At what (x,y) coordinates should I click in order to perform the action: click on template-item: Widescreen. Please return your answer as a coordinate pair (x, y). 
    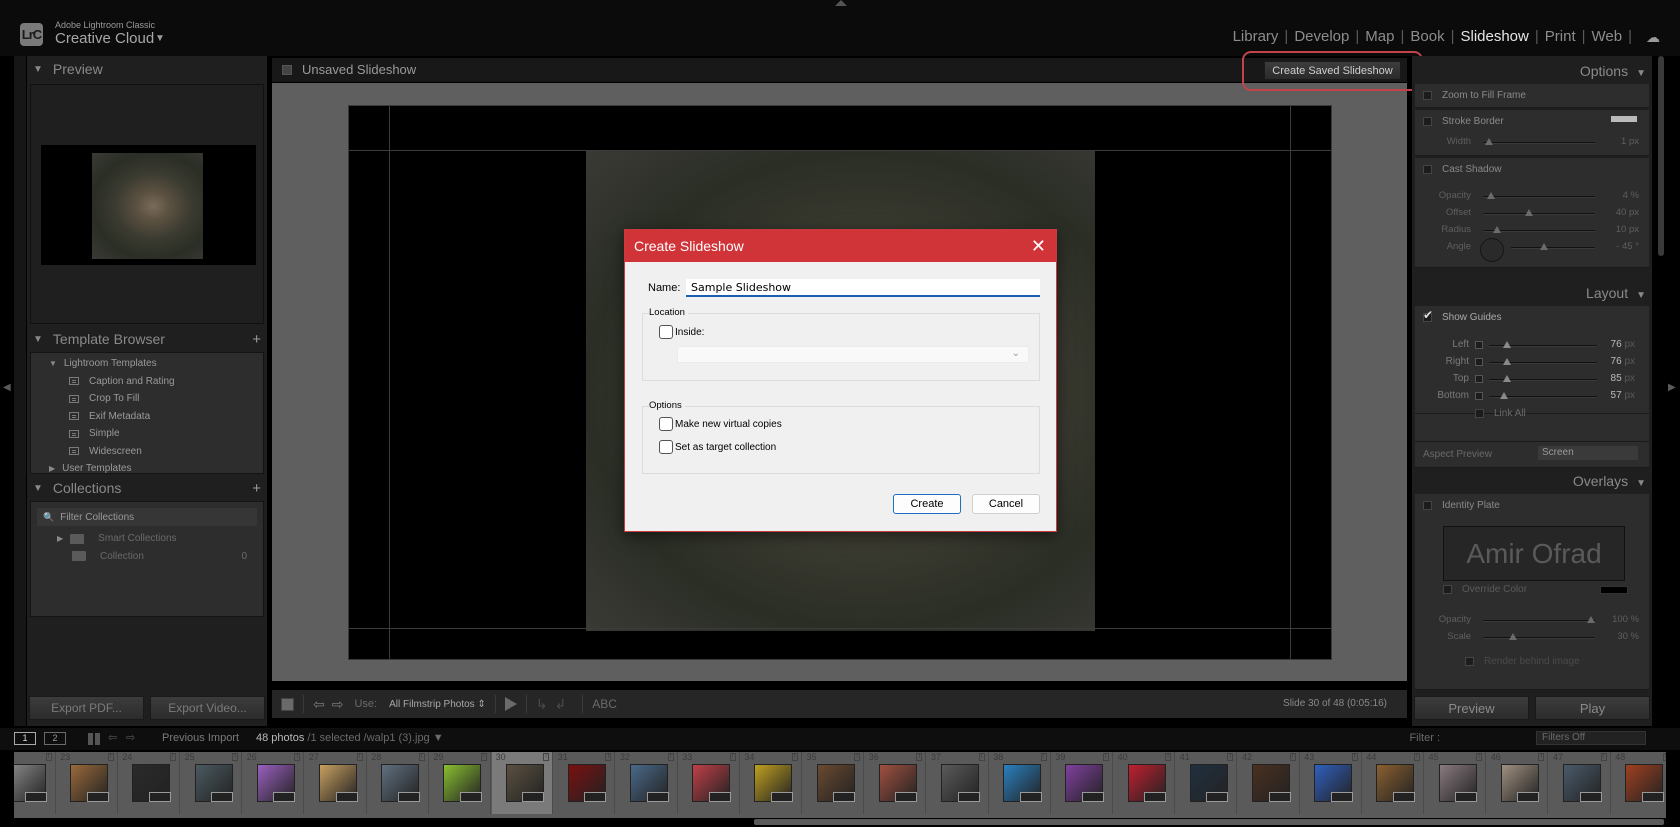
    Looking at the image, I should click on (147, 452).